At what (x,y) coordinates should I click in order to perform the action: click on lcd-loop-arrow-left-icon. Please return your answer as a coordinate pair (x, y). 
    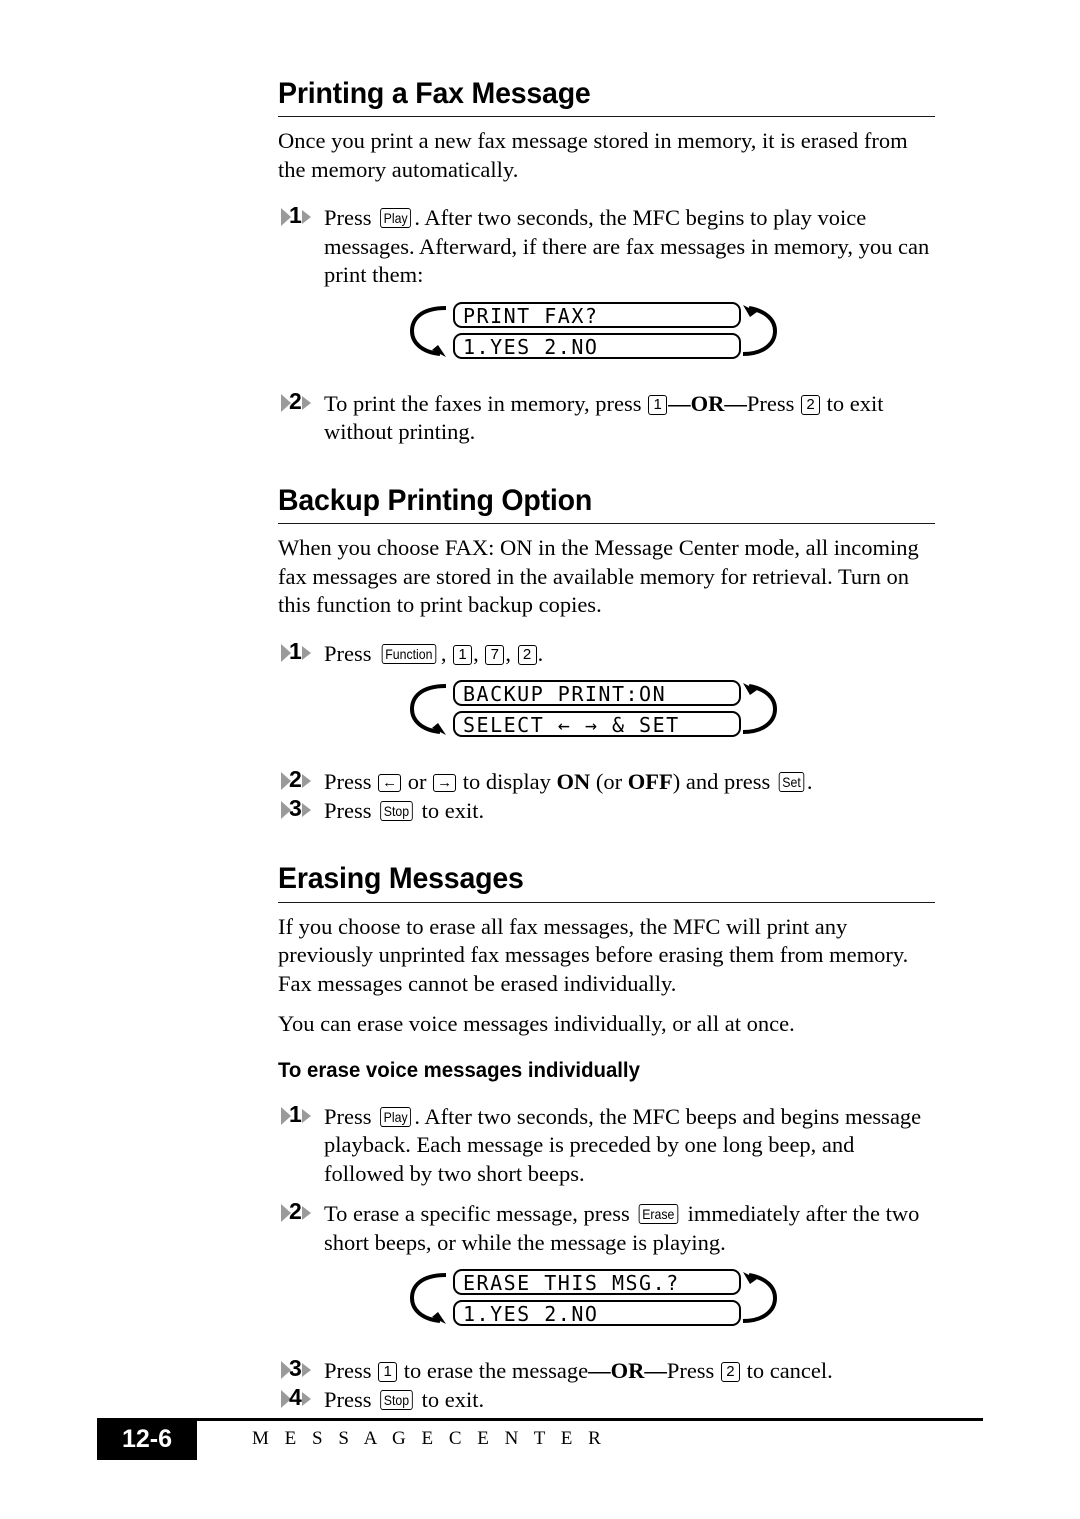
    Looking at the image, I should click on (428, 710).